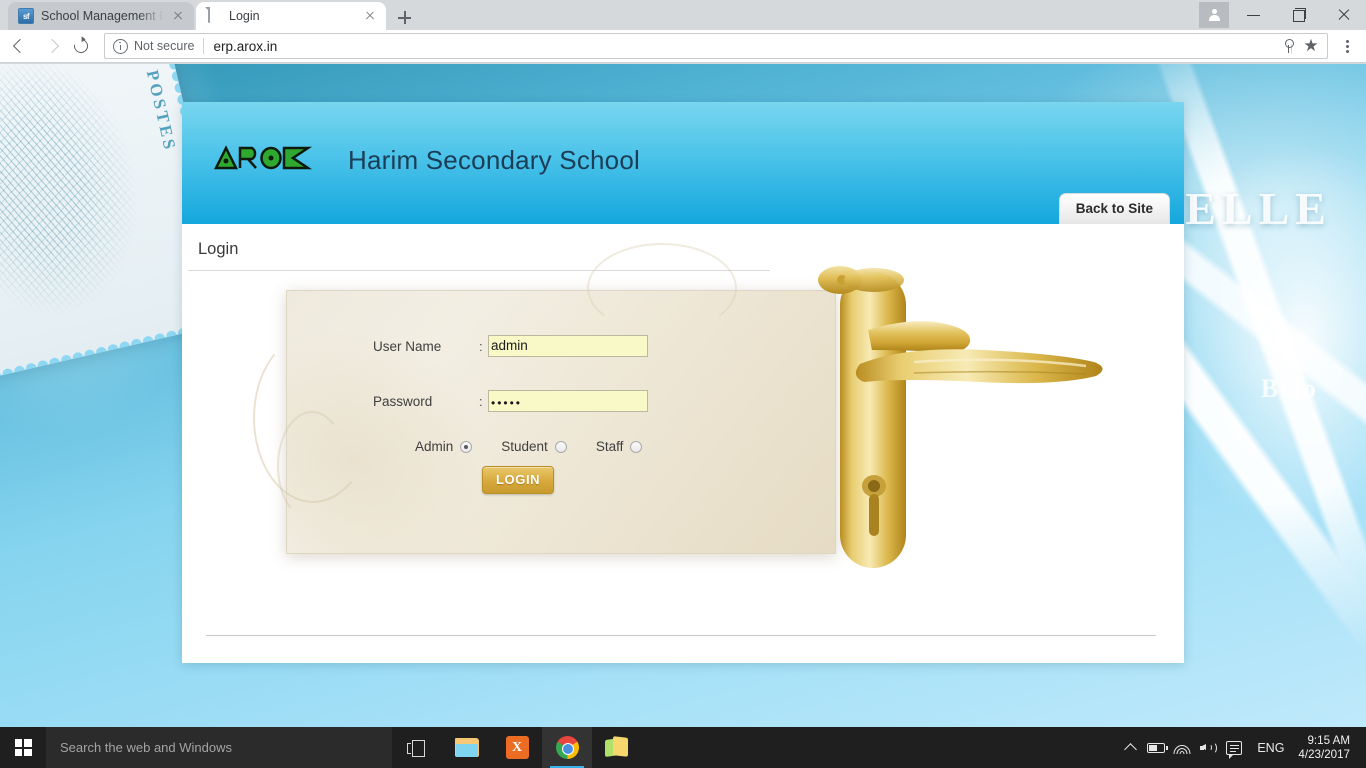 The width and height of the screenshot is (1366, 768). I want to click on role-option-staff: Staff, so click(619, 446).